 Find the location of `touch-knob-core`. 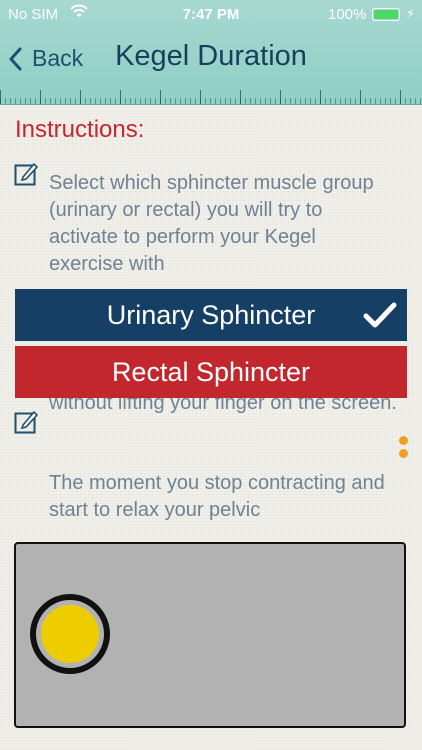

touch-knob-core is located at coordinates (70, 634).